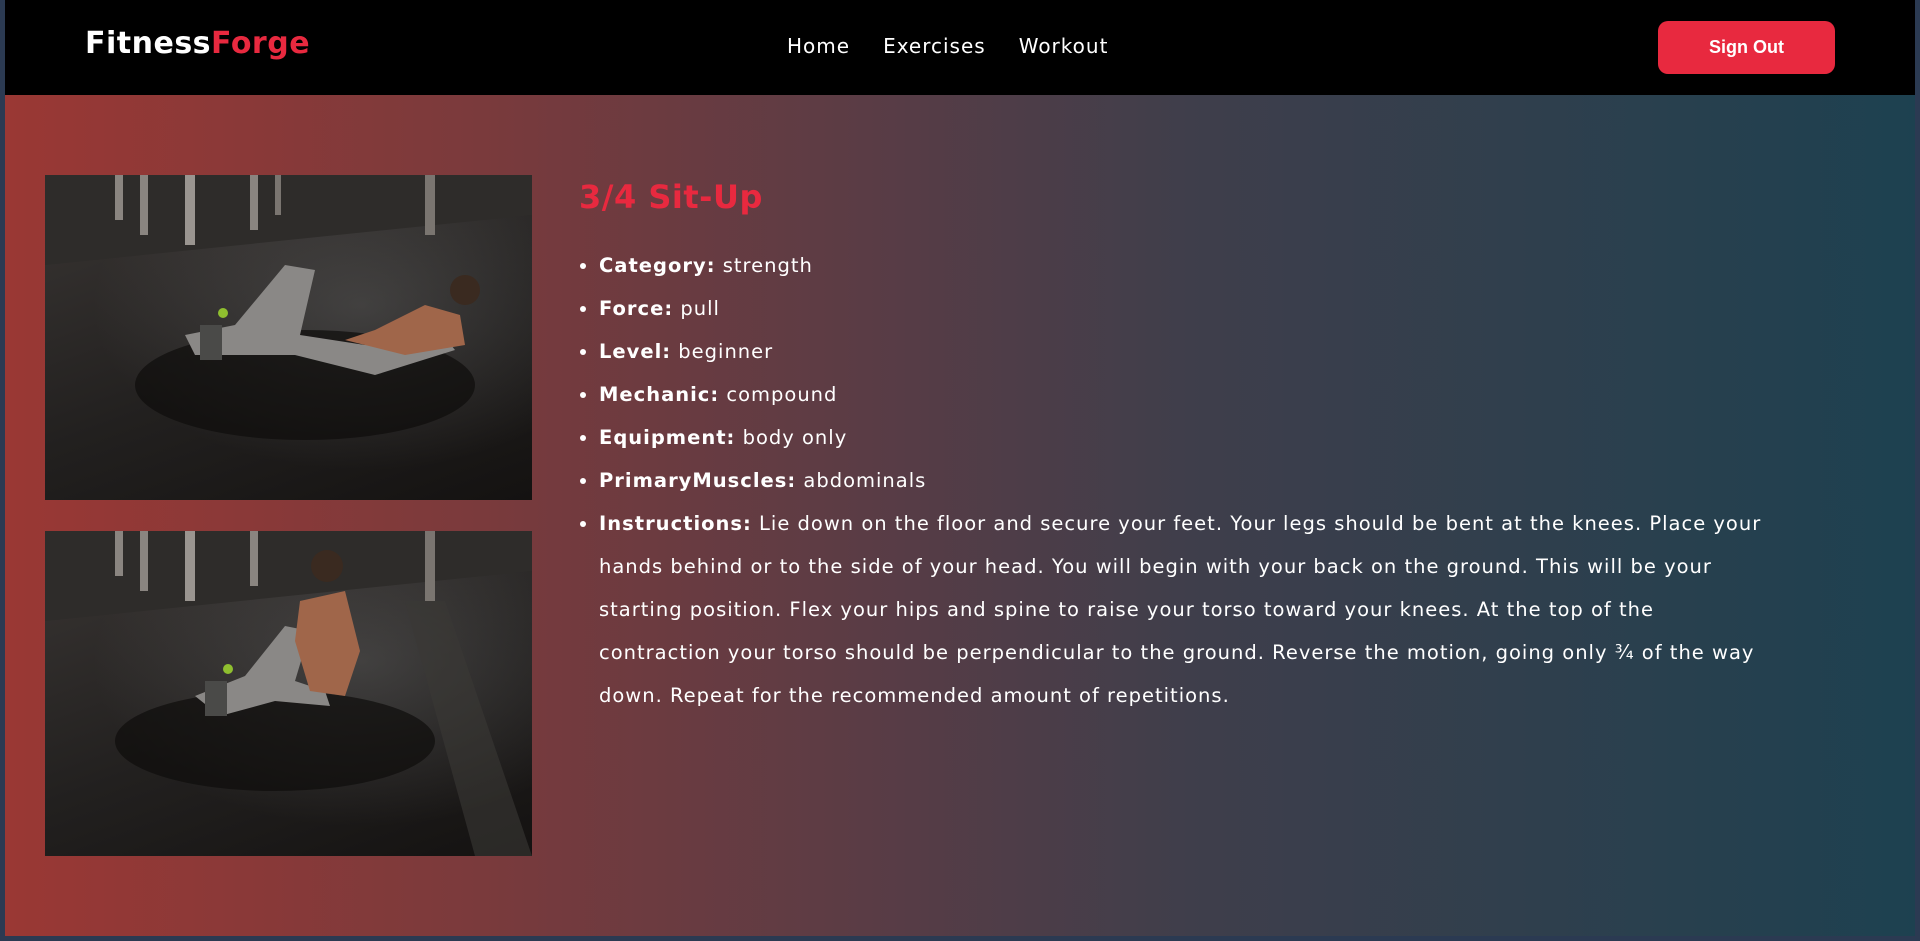  I want to click on attr-mechanic-label: Mechanic:, so click(659, 394).